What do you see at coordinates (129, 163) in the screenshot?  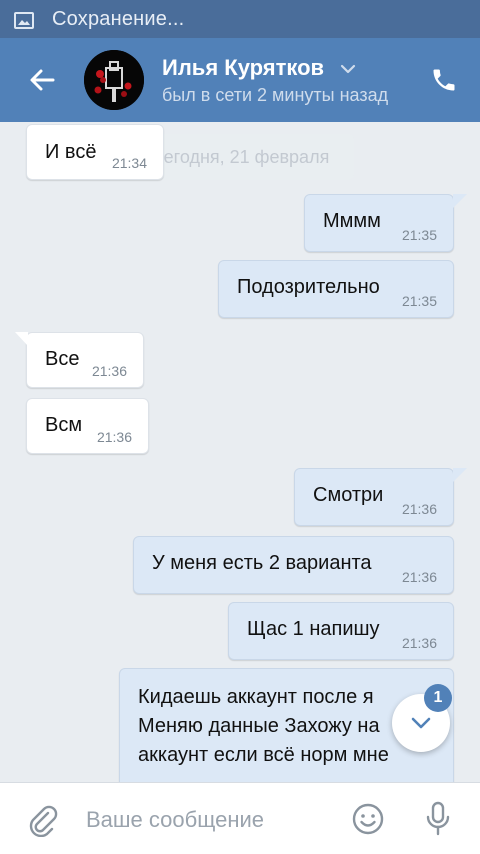 I see `message-time: 21:34` at bounding box center [129, 163].